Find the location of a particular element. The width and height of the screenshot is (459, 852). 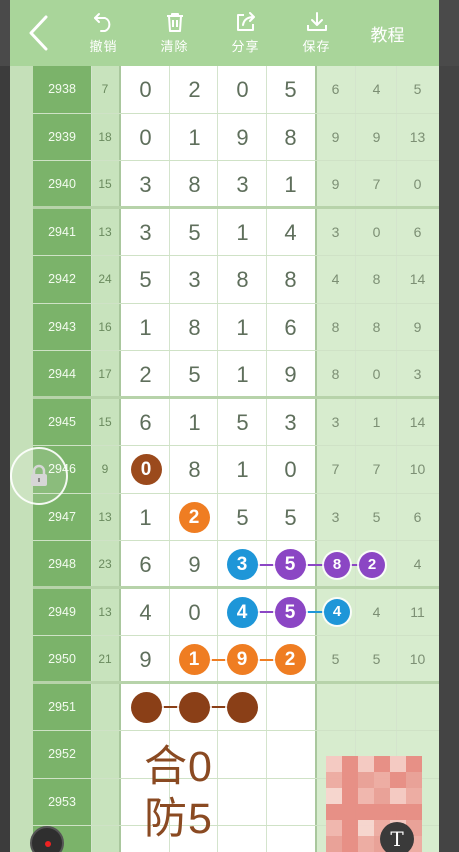

undo-label: 撤销 is located at coordinates (103, 46).